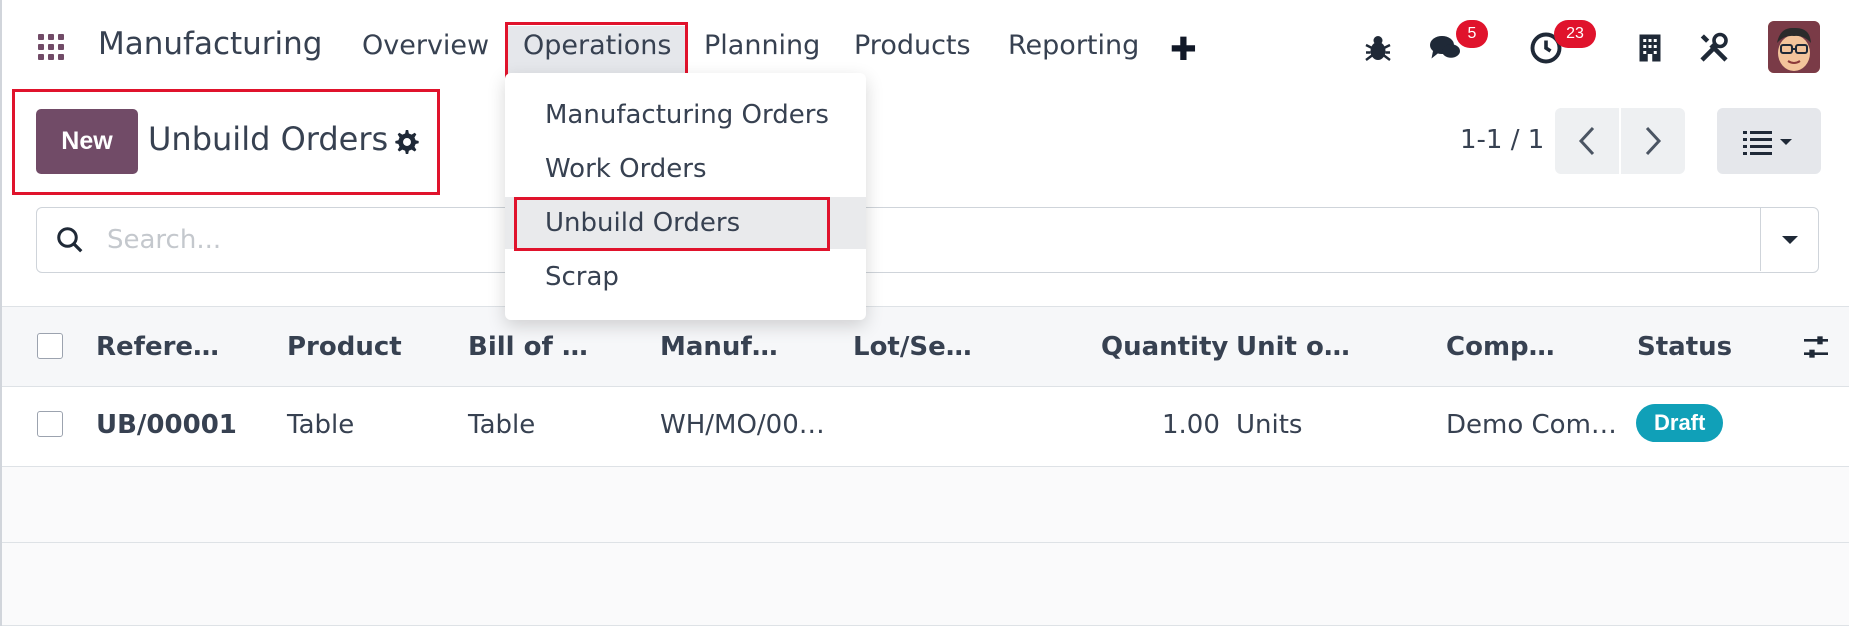 This screenshot has height=626, width=1849. I want to click on chevron-right-icon, so click(1653, 141).